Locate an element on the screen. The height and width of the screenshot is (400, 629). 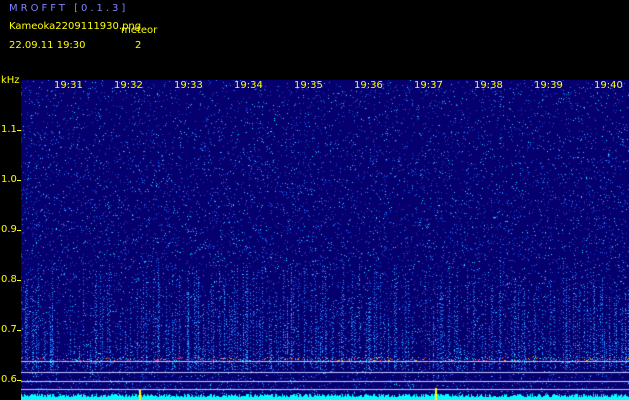
y-tick-label: 0.8 is located at coordinates (9, 279).